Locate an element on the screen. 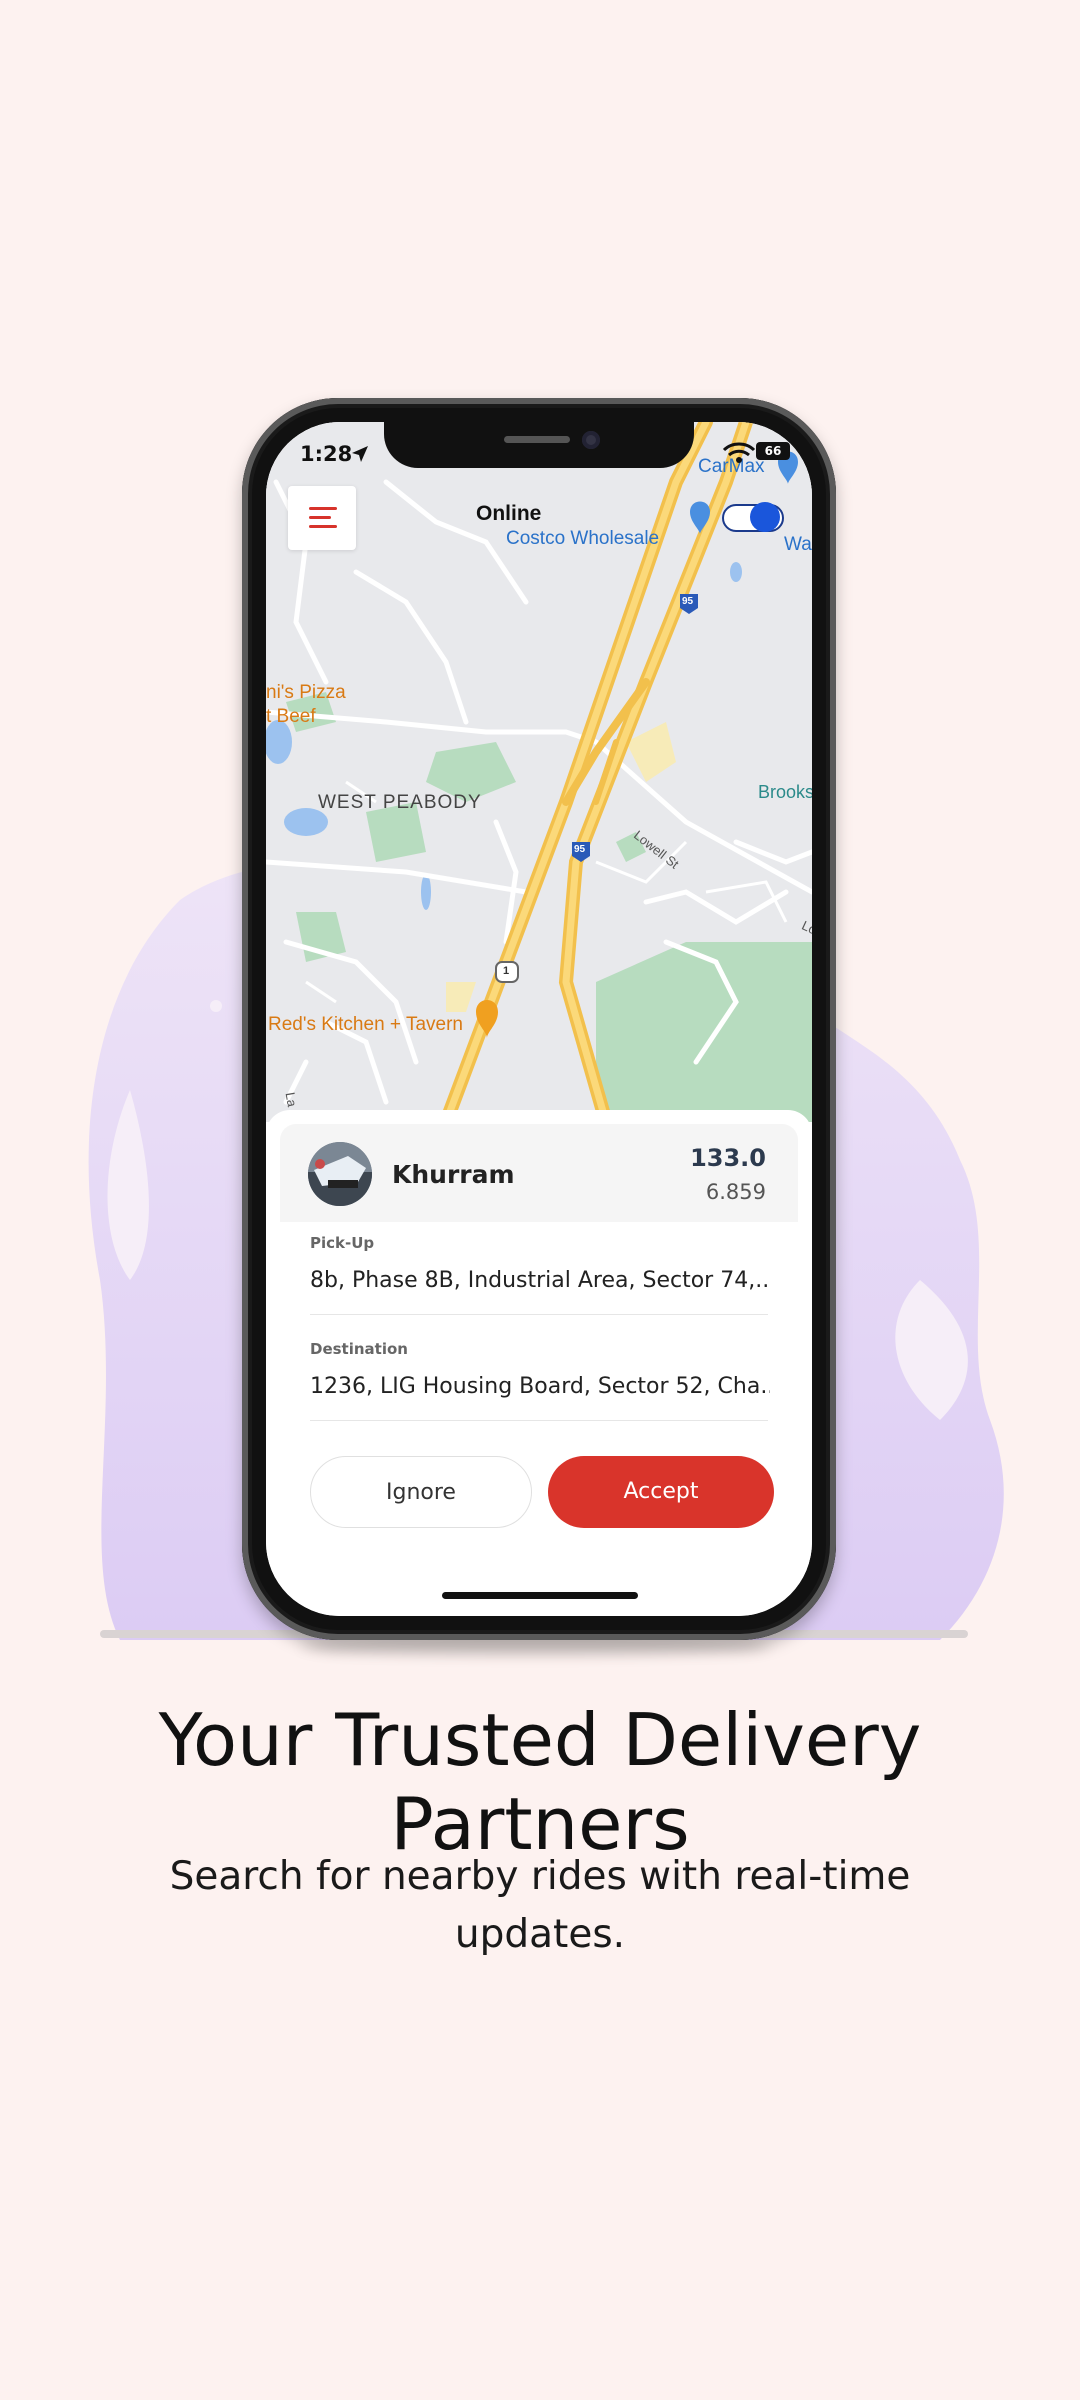  speaker-grille is located at coordinates (537, 439).